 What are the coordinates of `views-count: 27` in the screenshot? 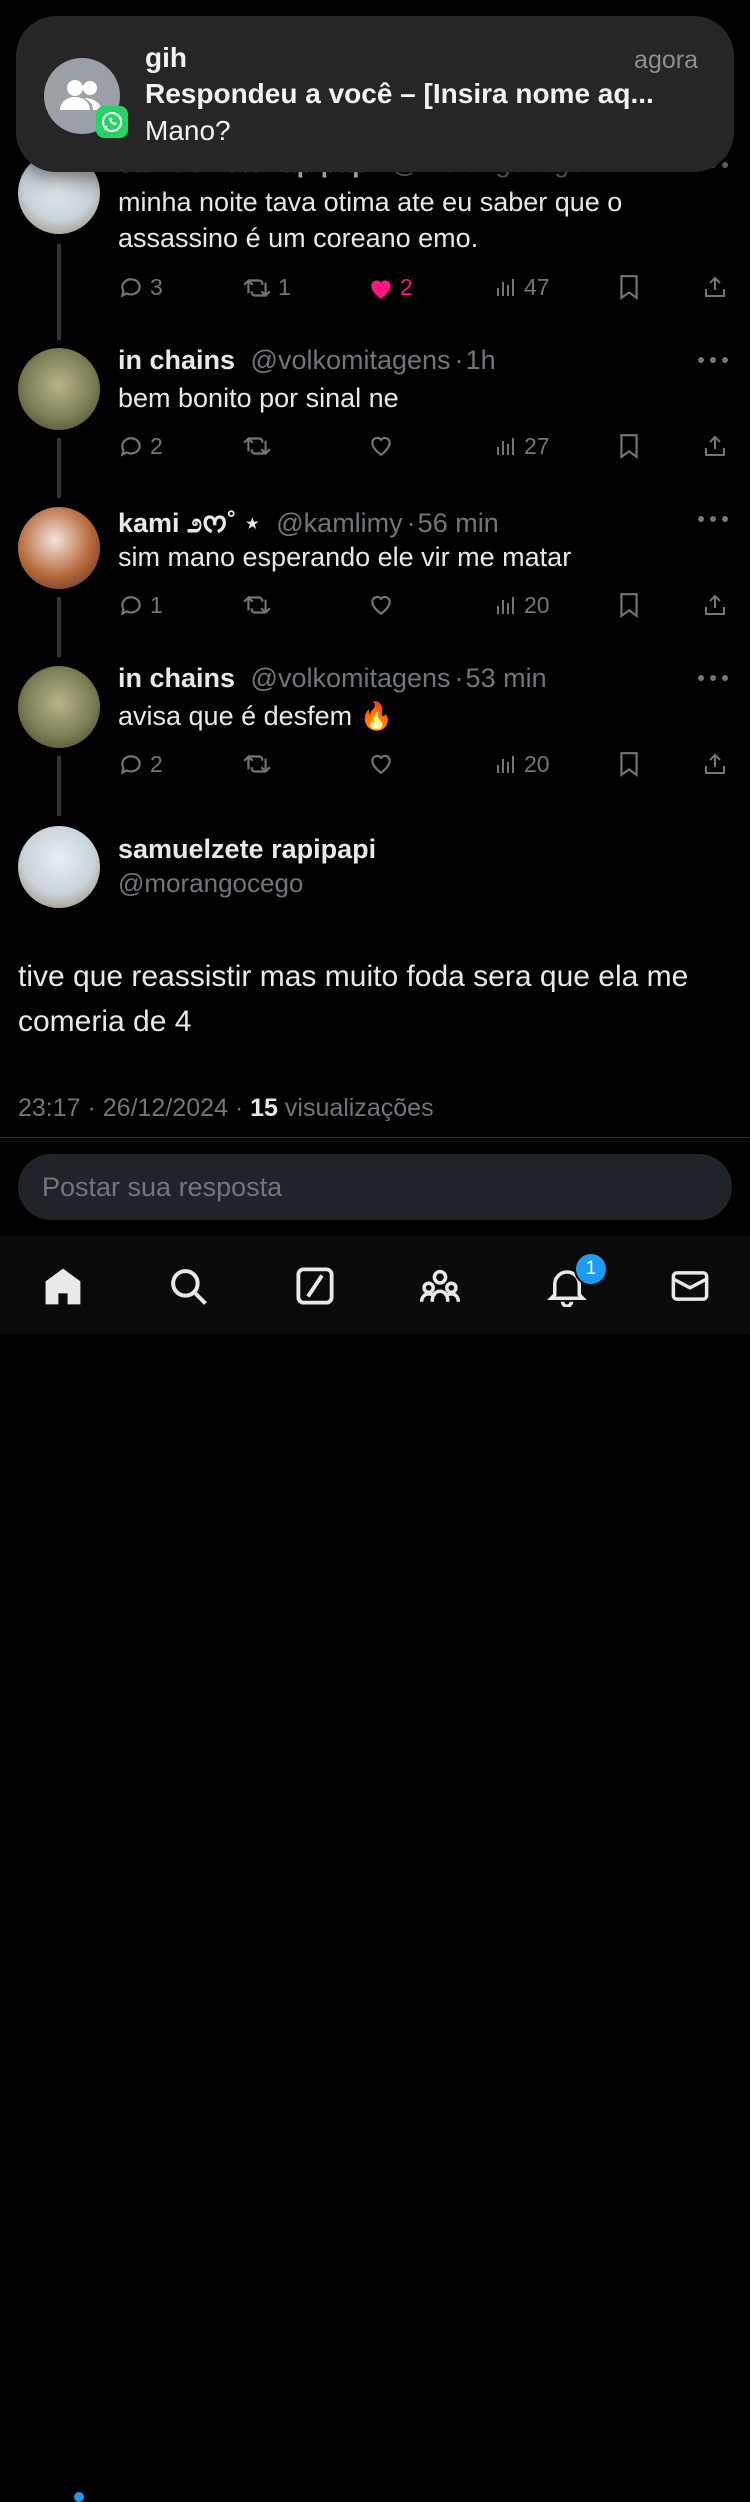 It's located at (537, 446).